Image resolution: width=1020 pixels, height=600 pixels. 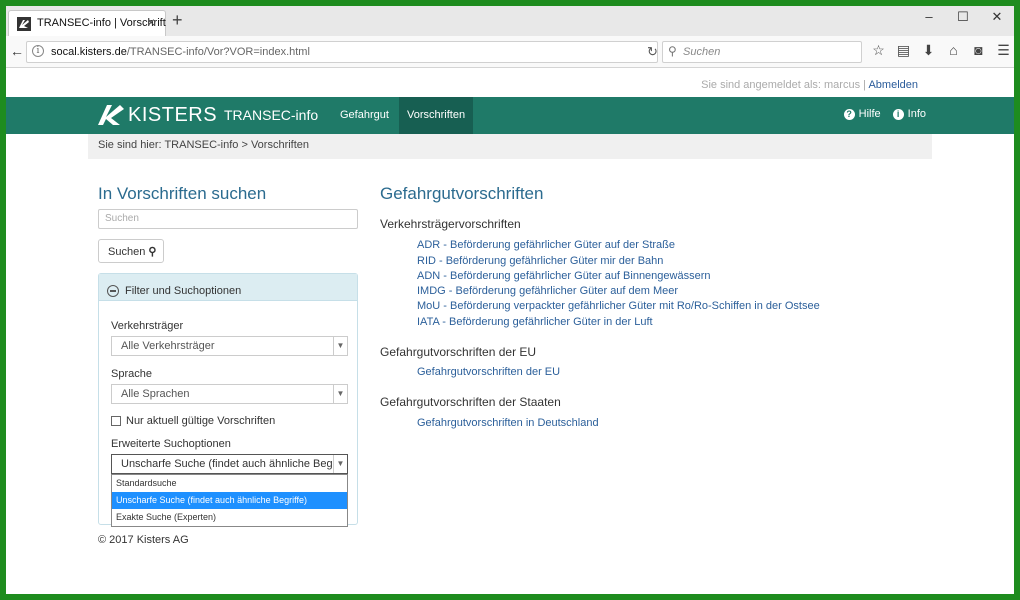 What do you see at coordinates (171, 444) in the screenshot?
I see `advanced-label: Erweiterte Suchoptionen` at bounding box center [171, 444].